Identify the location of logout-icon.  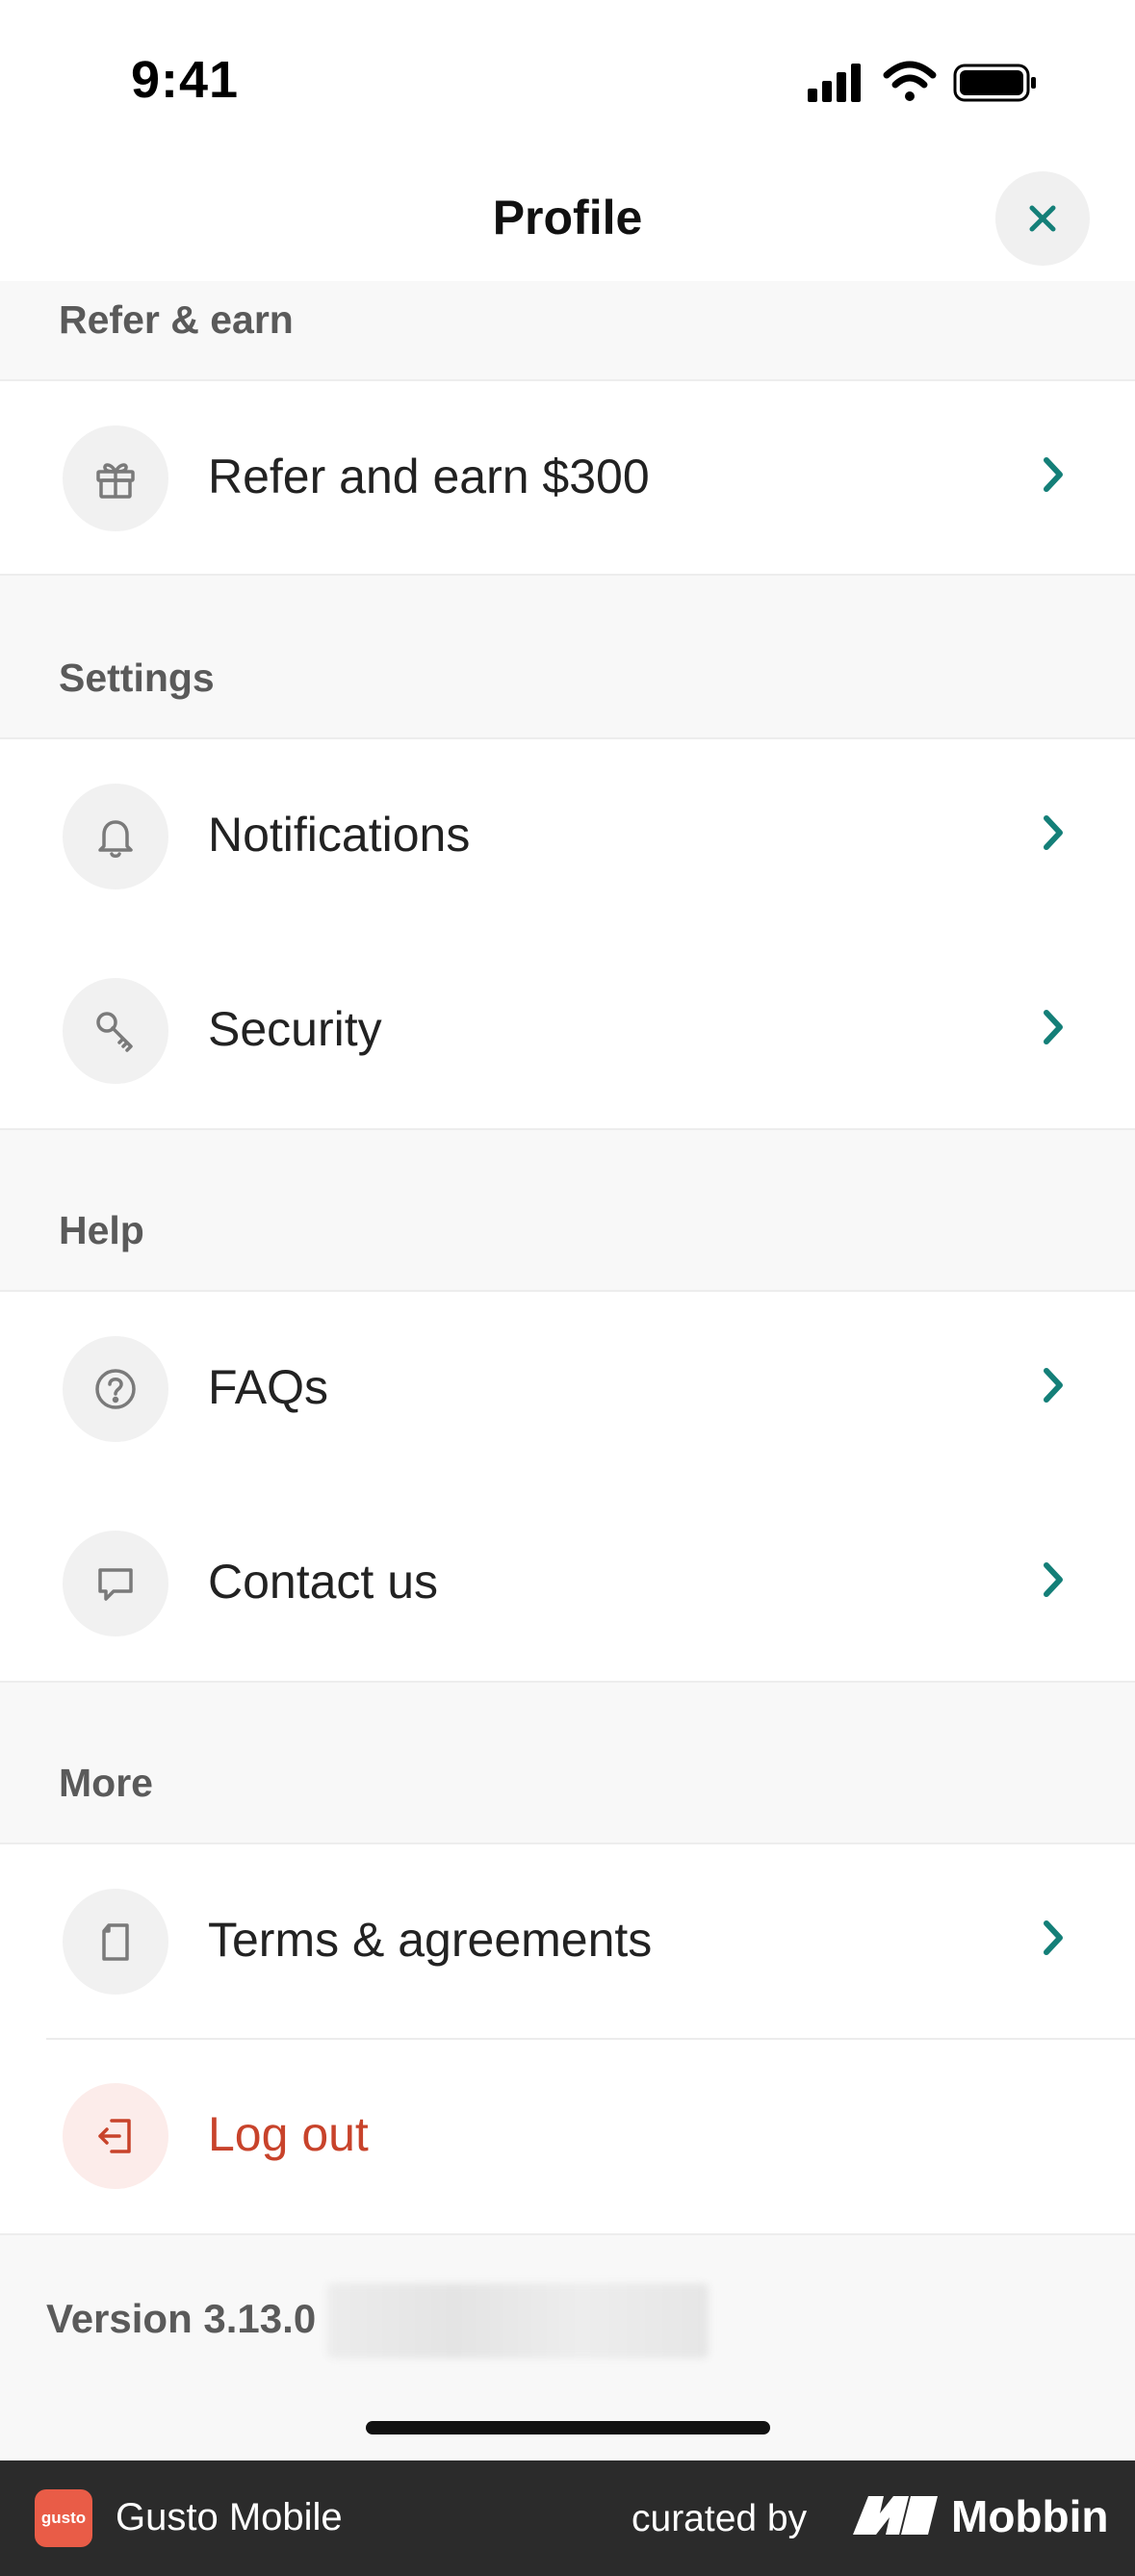
(114, 2136).